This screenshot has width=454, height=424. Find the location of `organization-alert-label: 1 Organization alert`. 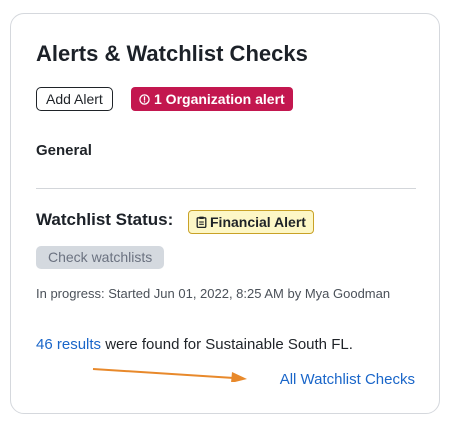

organization-alert-label: 1 Organization alert is located at coordinates (219, 99).